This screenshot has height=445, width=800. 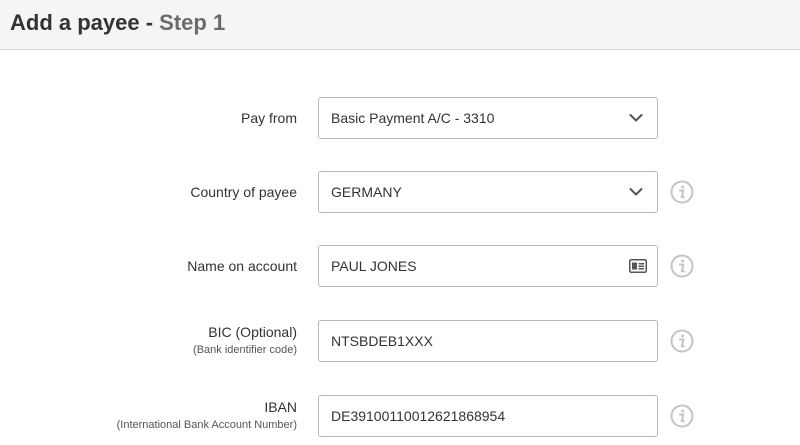 I want to click on pay-from-label: Pay from, so click(x=268, y=117).